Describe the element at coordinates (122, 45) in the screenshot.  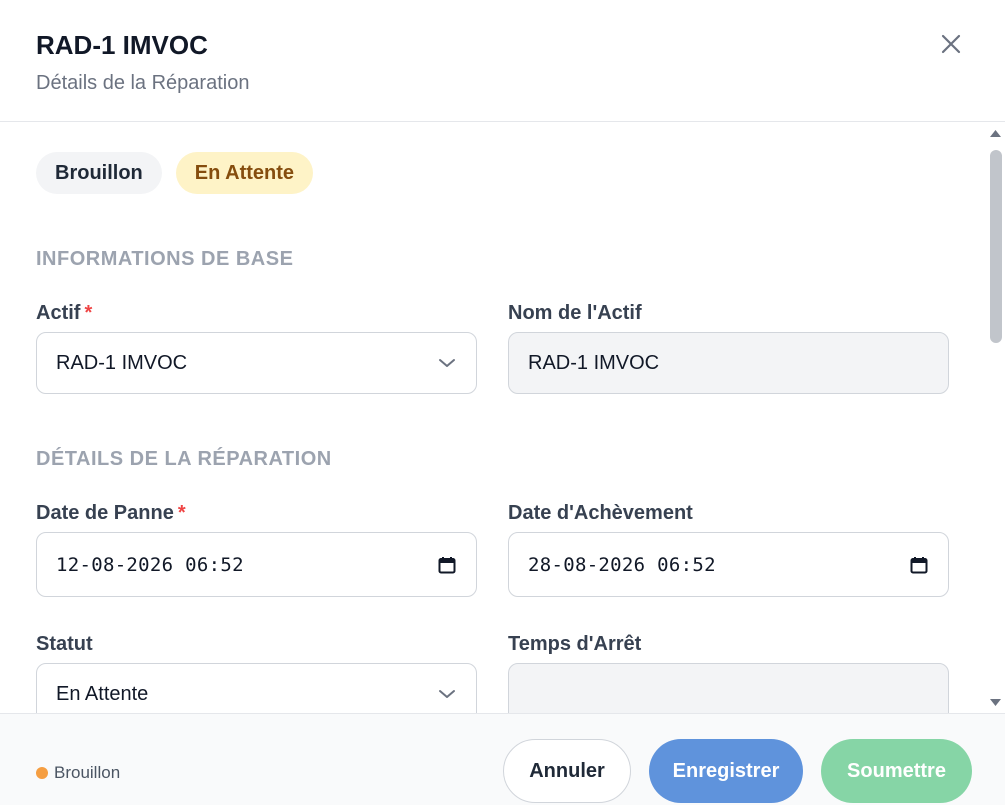
I see `dialog-title: RAD-1 IMVOC` at that location.